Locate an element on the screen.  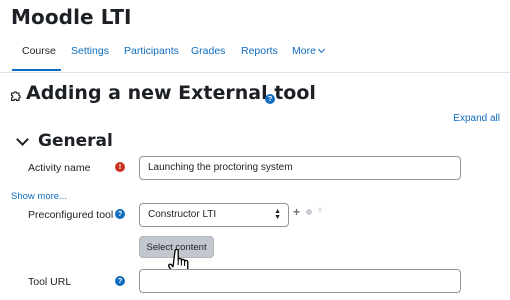
select-arrows-icon: ▲ ▼ is located at coordinates (277, 214).